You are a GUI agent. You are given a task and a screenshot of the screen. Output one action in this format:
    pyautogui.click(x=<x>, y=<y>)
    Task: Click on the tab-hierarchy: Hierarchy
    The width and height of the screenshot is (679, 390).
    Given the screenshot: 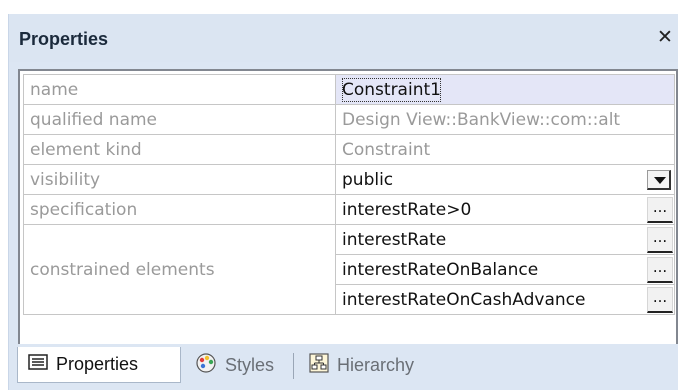 What is the action you would take?
    pyautogui.click(x=359, y=365)
    